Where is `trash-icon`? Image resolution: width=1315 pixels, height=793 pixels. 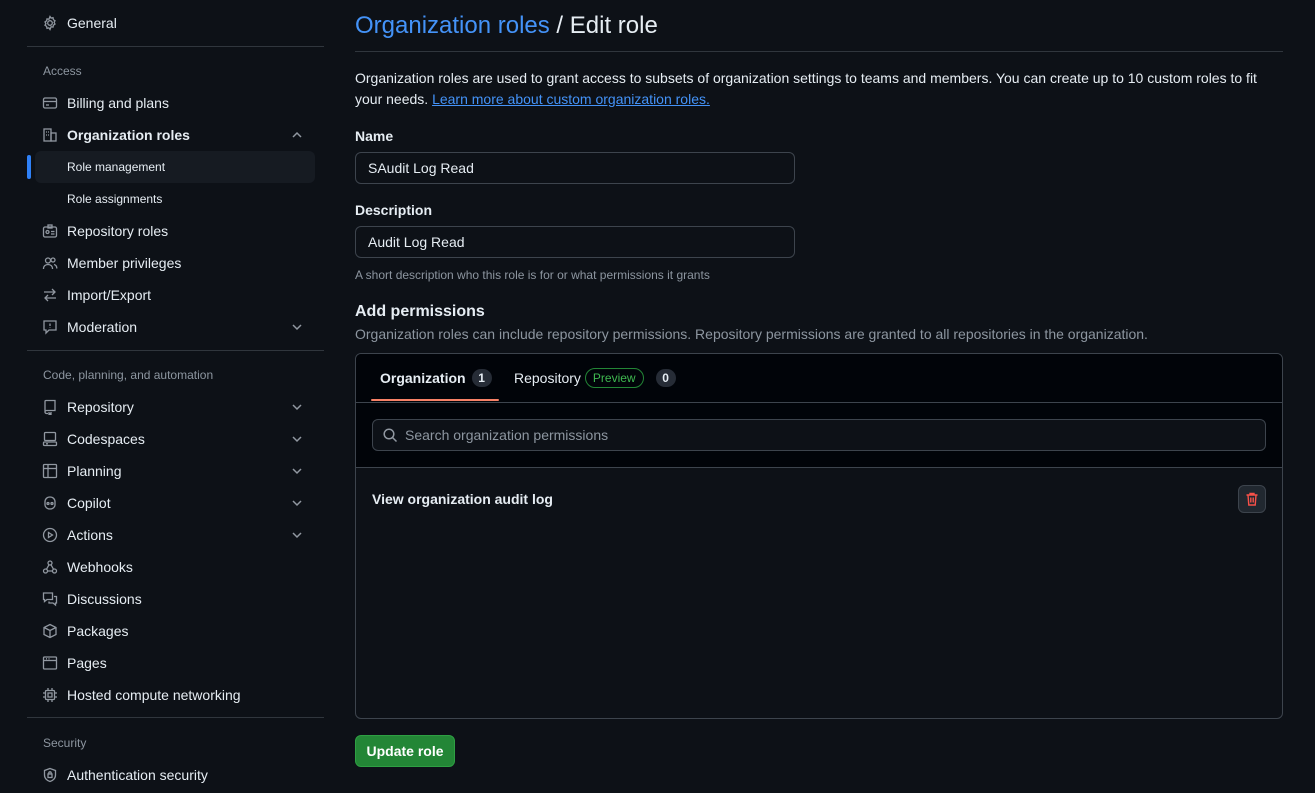
trash-icon is located at coordinates (1252, 499).